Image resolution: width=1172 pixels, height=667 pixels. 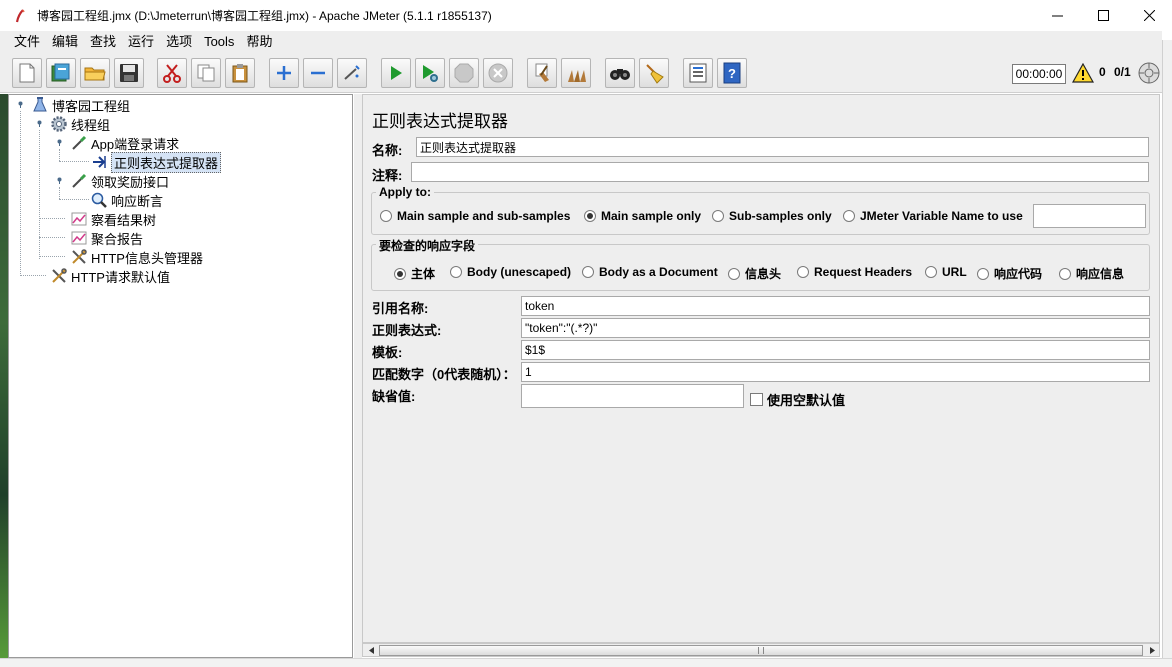 I want to click on horizontal-scrollbar, so click(x=761, y=650).